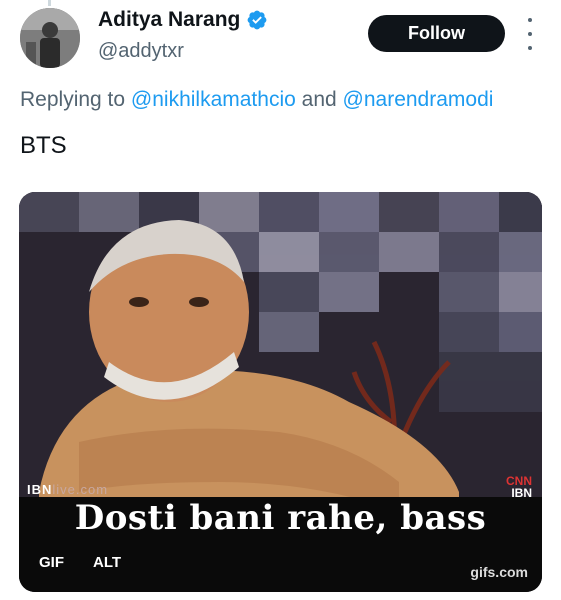  Describe the element at coordinates (73, 99) in the screenshot. I see `reply-prefix: Replying to` at that location.